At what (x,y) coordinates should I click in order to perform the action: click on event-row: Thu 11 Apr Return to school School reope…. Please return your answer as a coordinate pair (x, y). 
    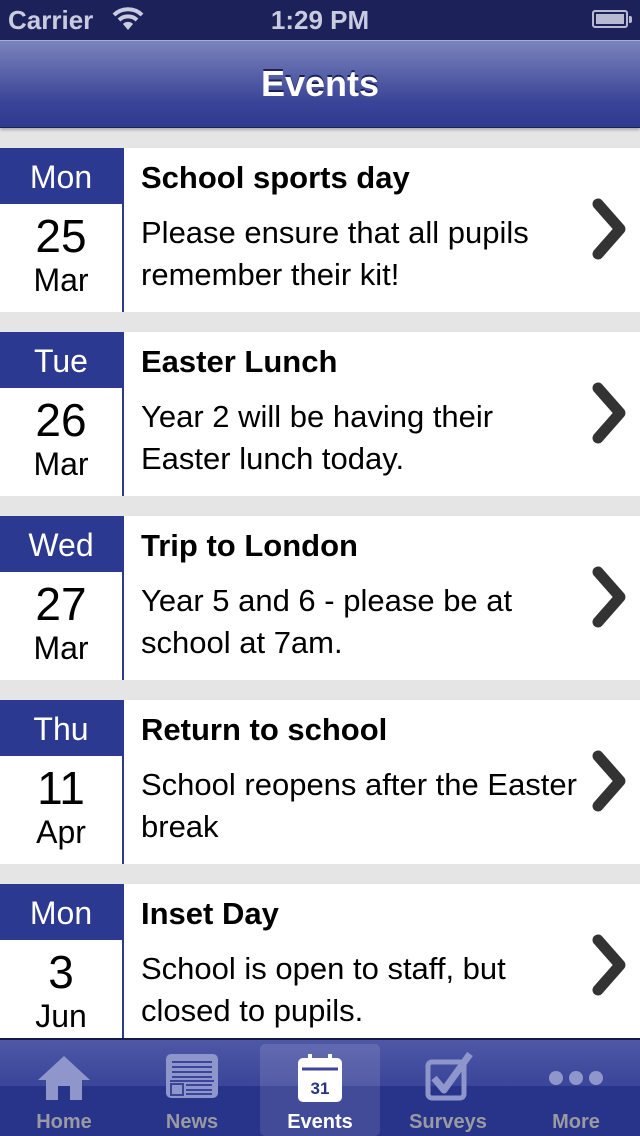
    Looking at the image, I should click on (320, 782).